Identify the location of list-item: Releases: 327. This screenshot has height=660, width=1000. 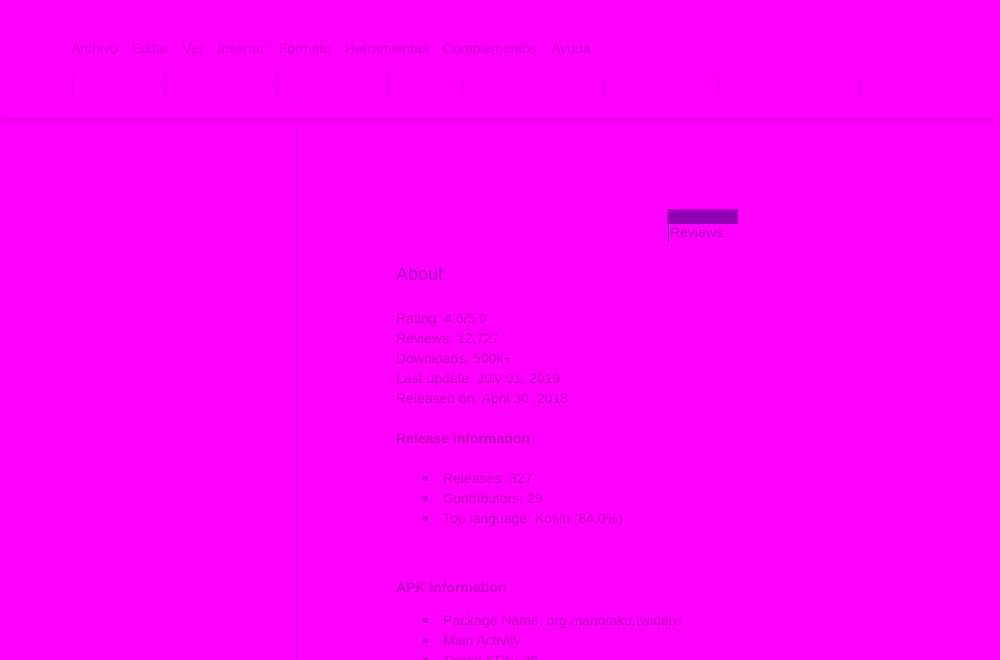
(509, 478).